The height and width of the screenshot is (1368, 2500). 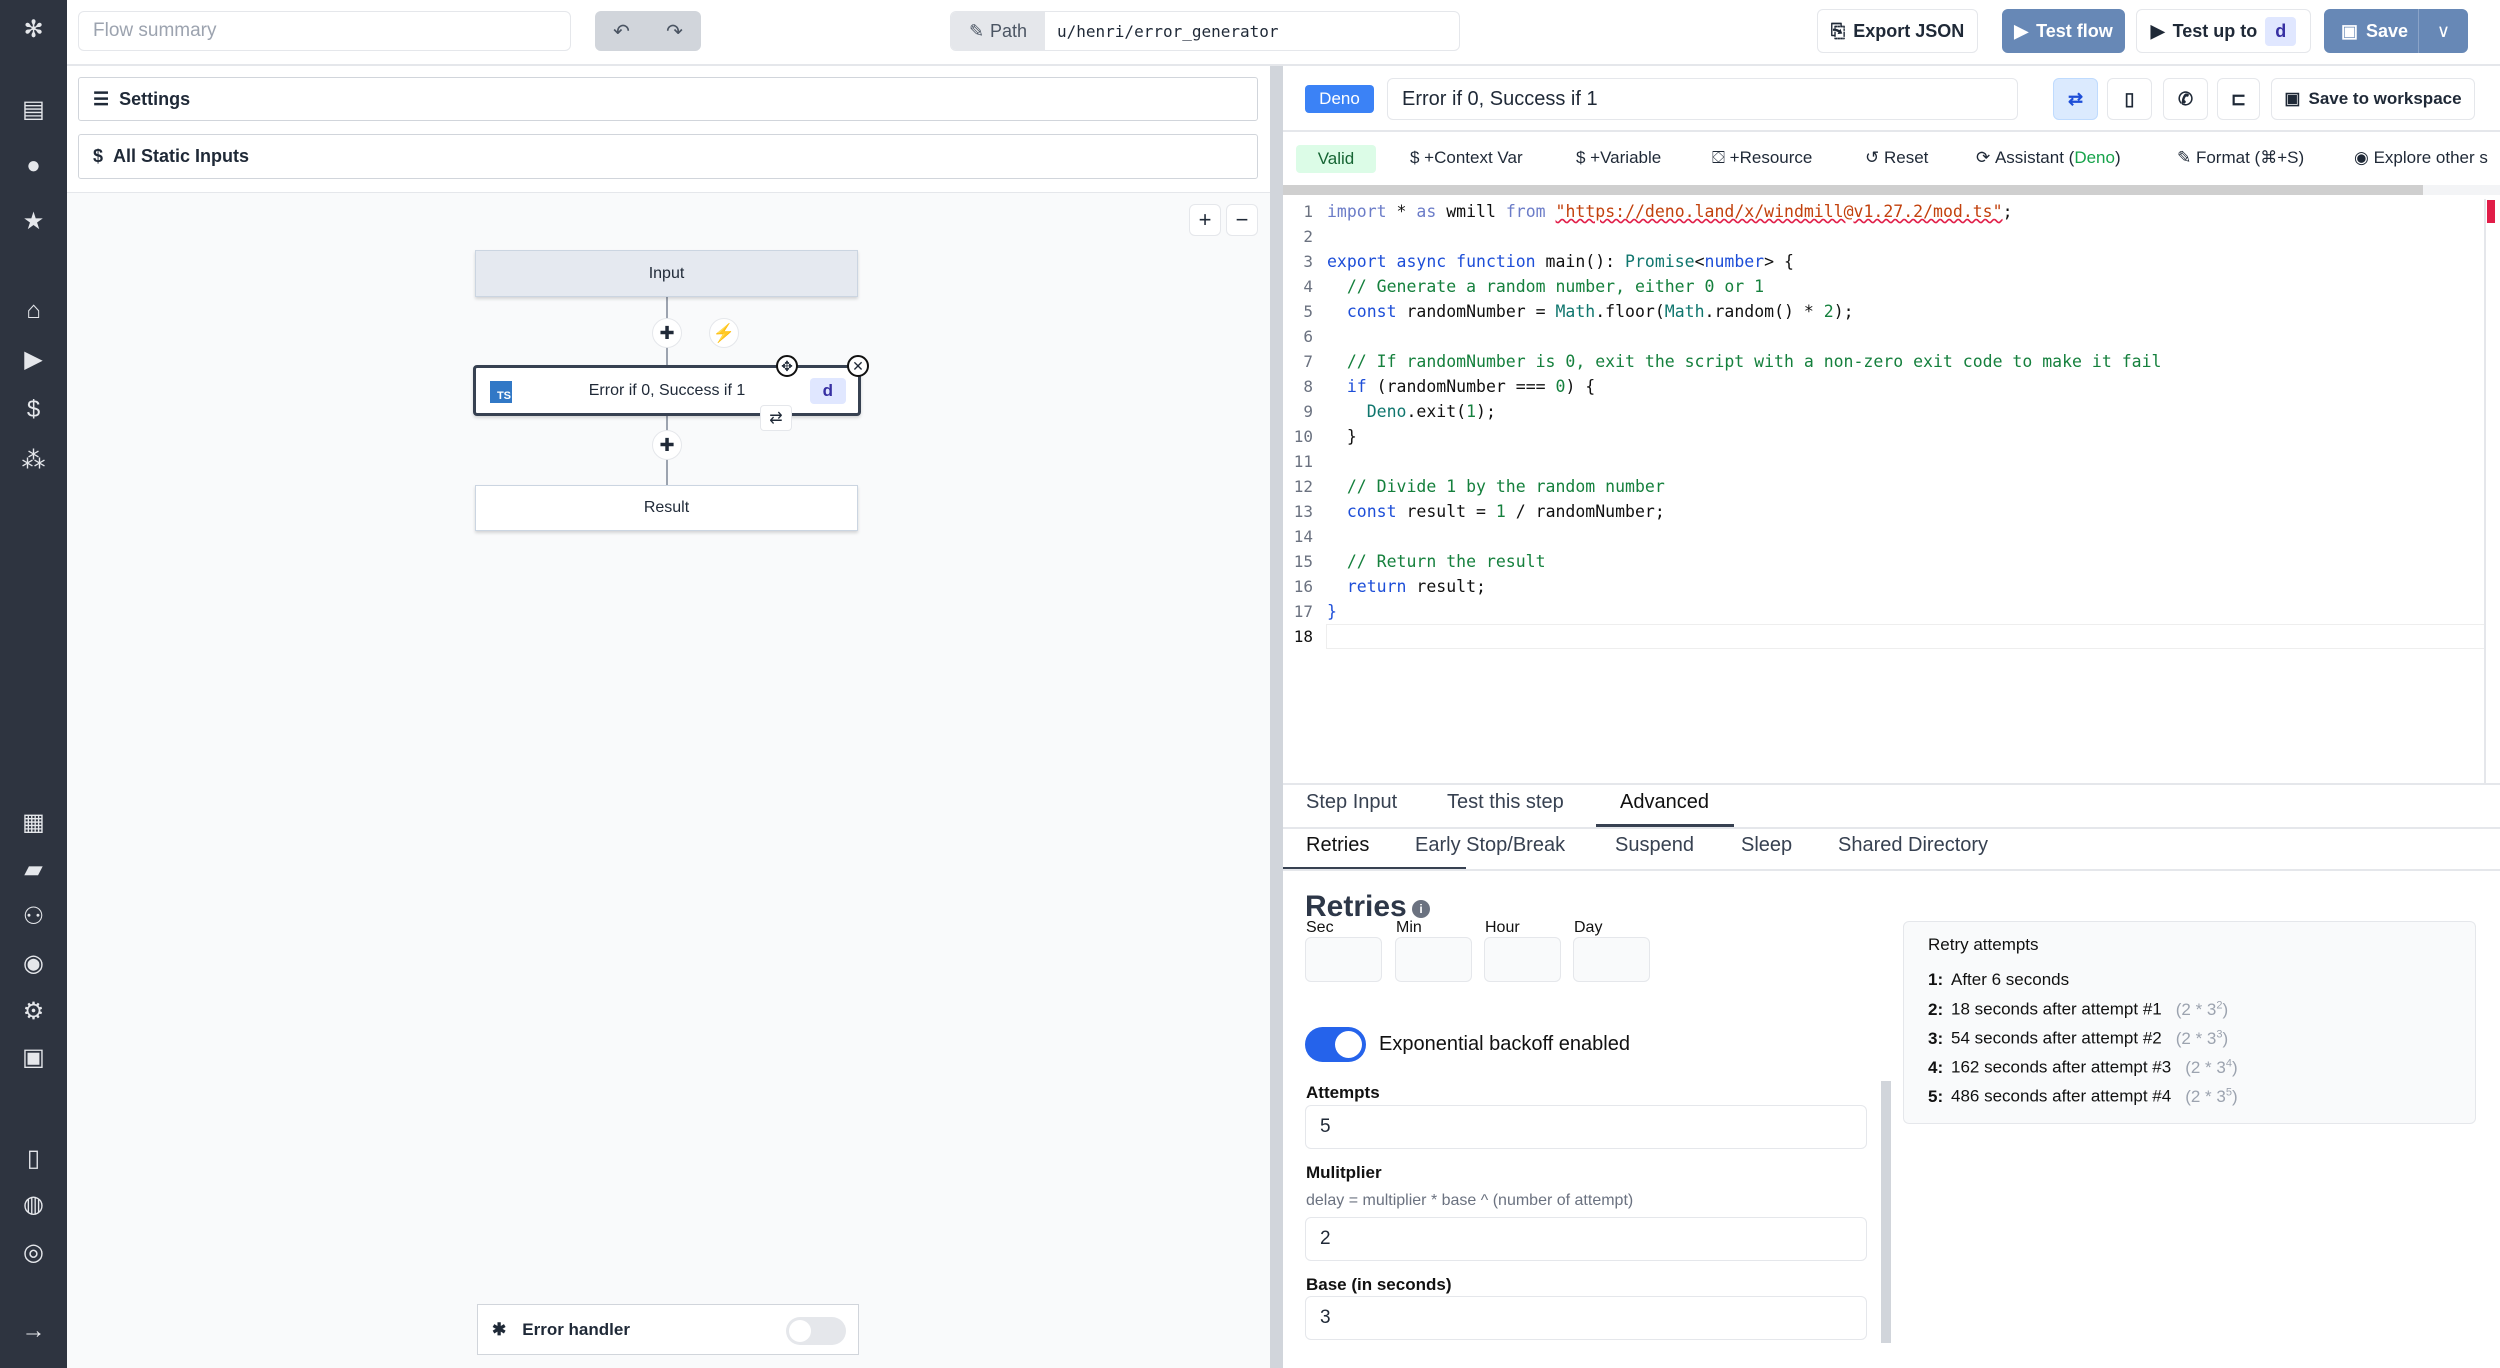 I want to click on min-input, so click(x=1433, y=959).